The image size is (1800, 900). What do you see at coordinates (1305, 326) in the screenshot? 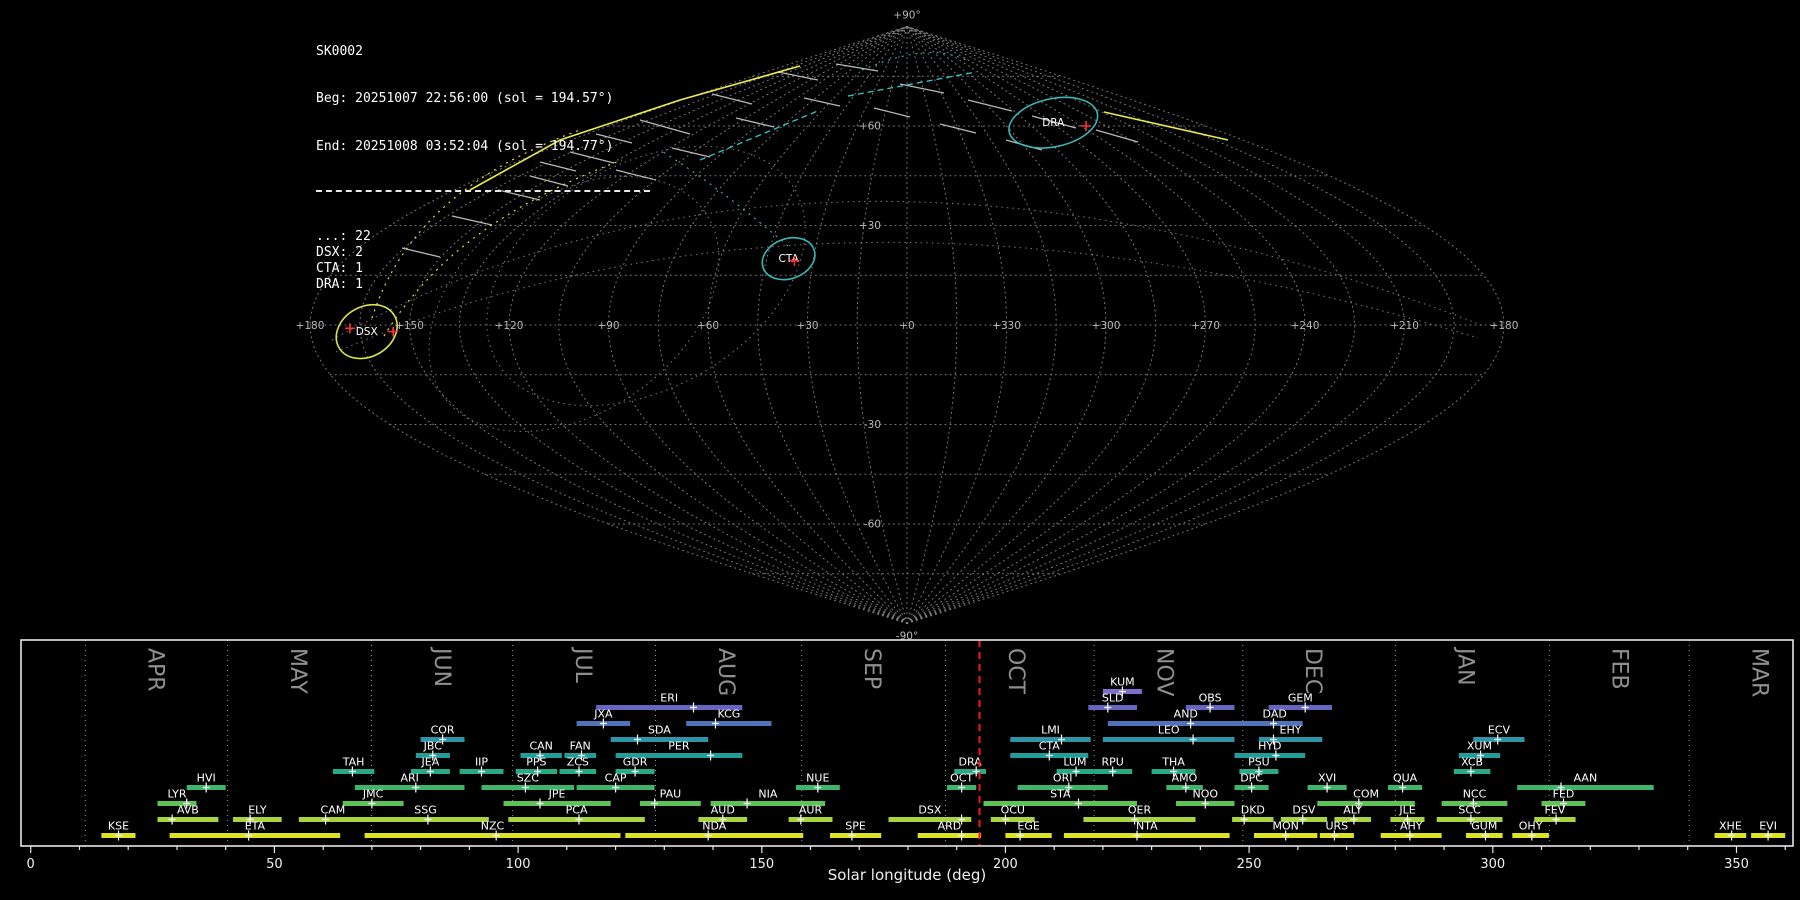
I see `longitude-label: +240` at bounding box center [1305, 326].